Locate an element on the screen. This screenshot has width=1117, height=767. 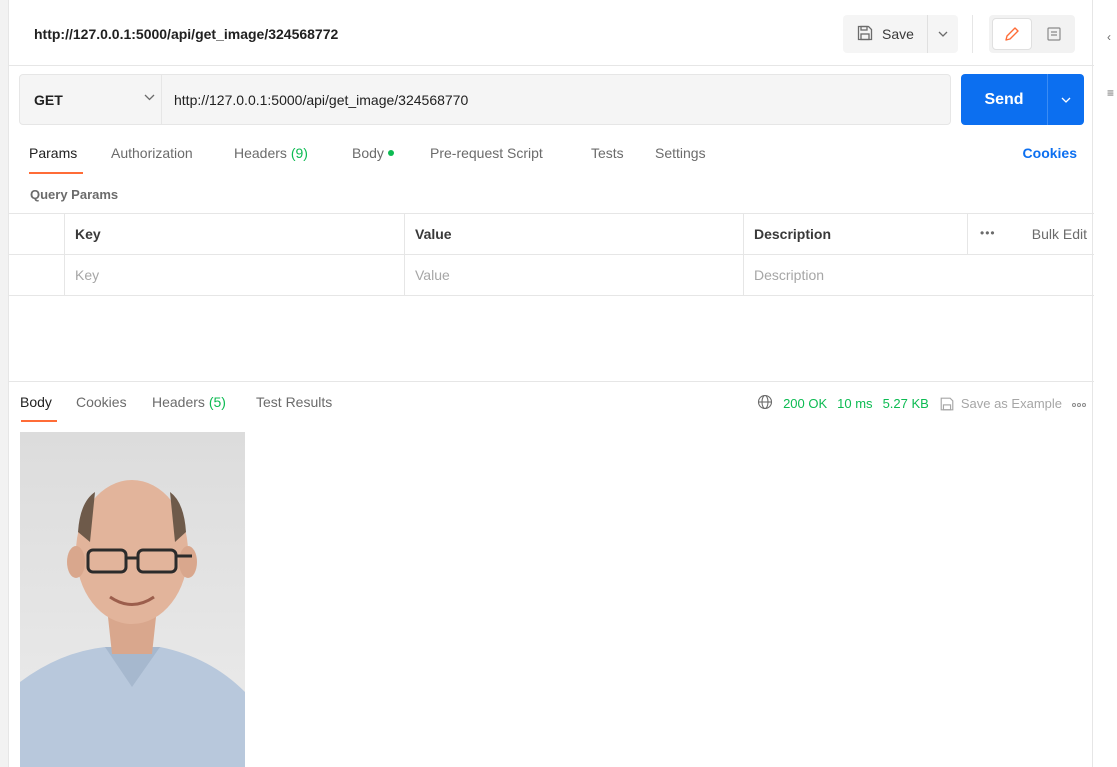
left-sidebar-edge is located at coordinates (4, 383).